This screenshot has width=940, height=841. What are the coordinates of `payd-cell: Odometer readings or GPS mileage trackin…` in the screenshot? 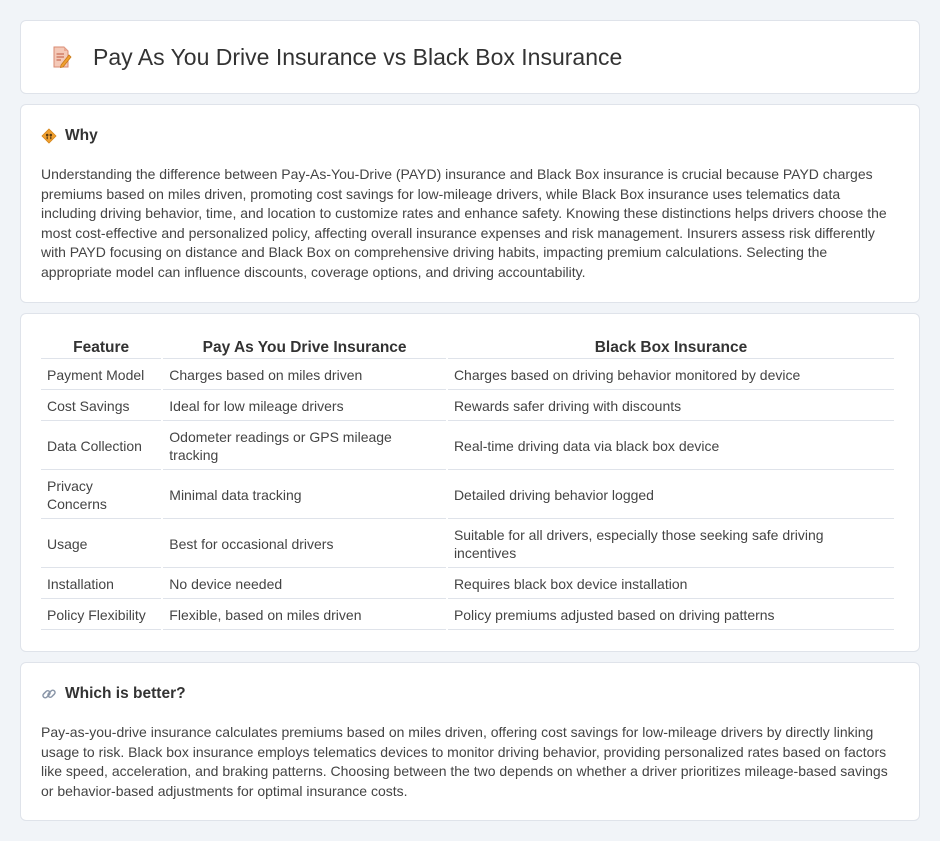 It's located at (304, 446).